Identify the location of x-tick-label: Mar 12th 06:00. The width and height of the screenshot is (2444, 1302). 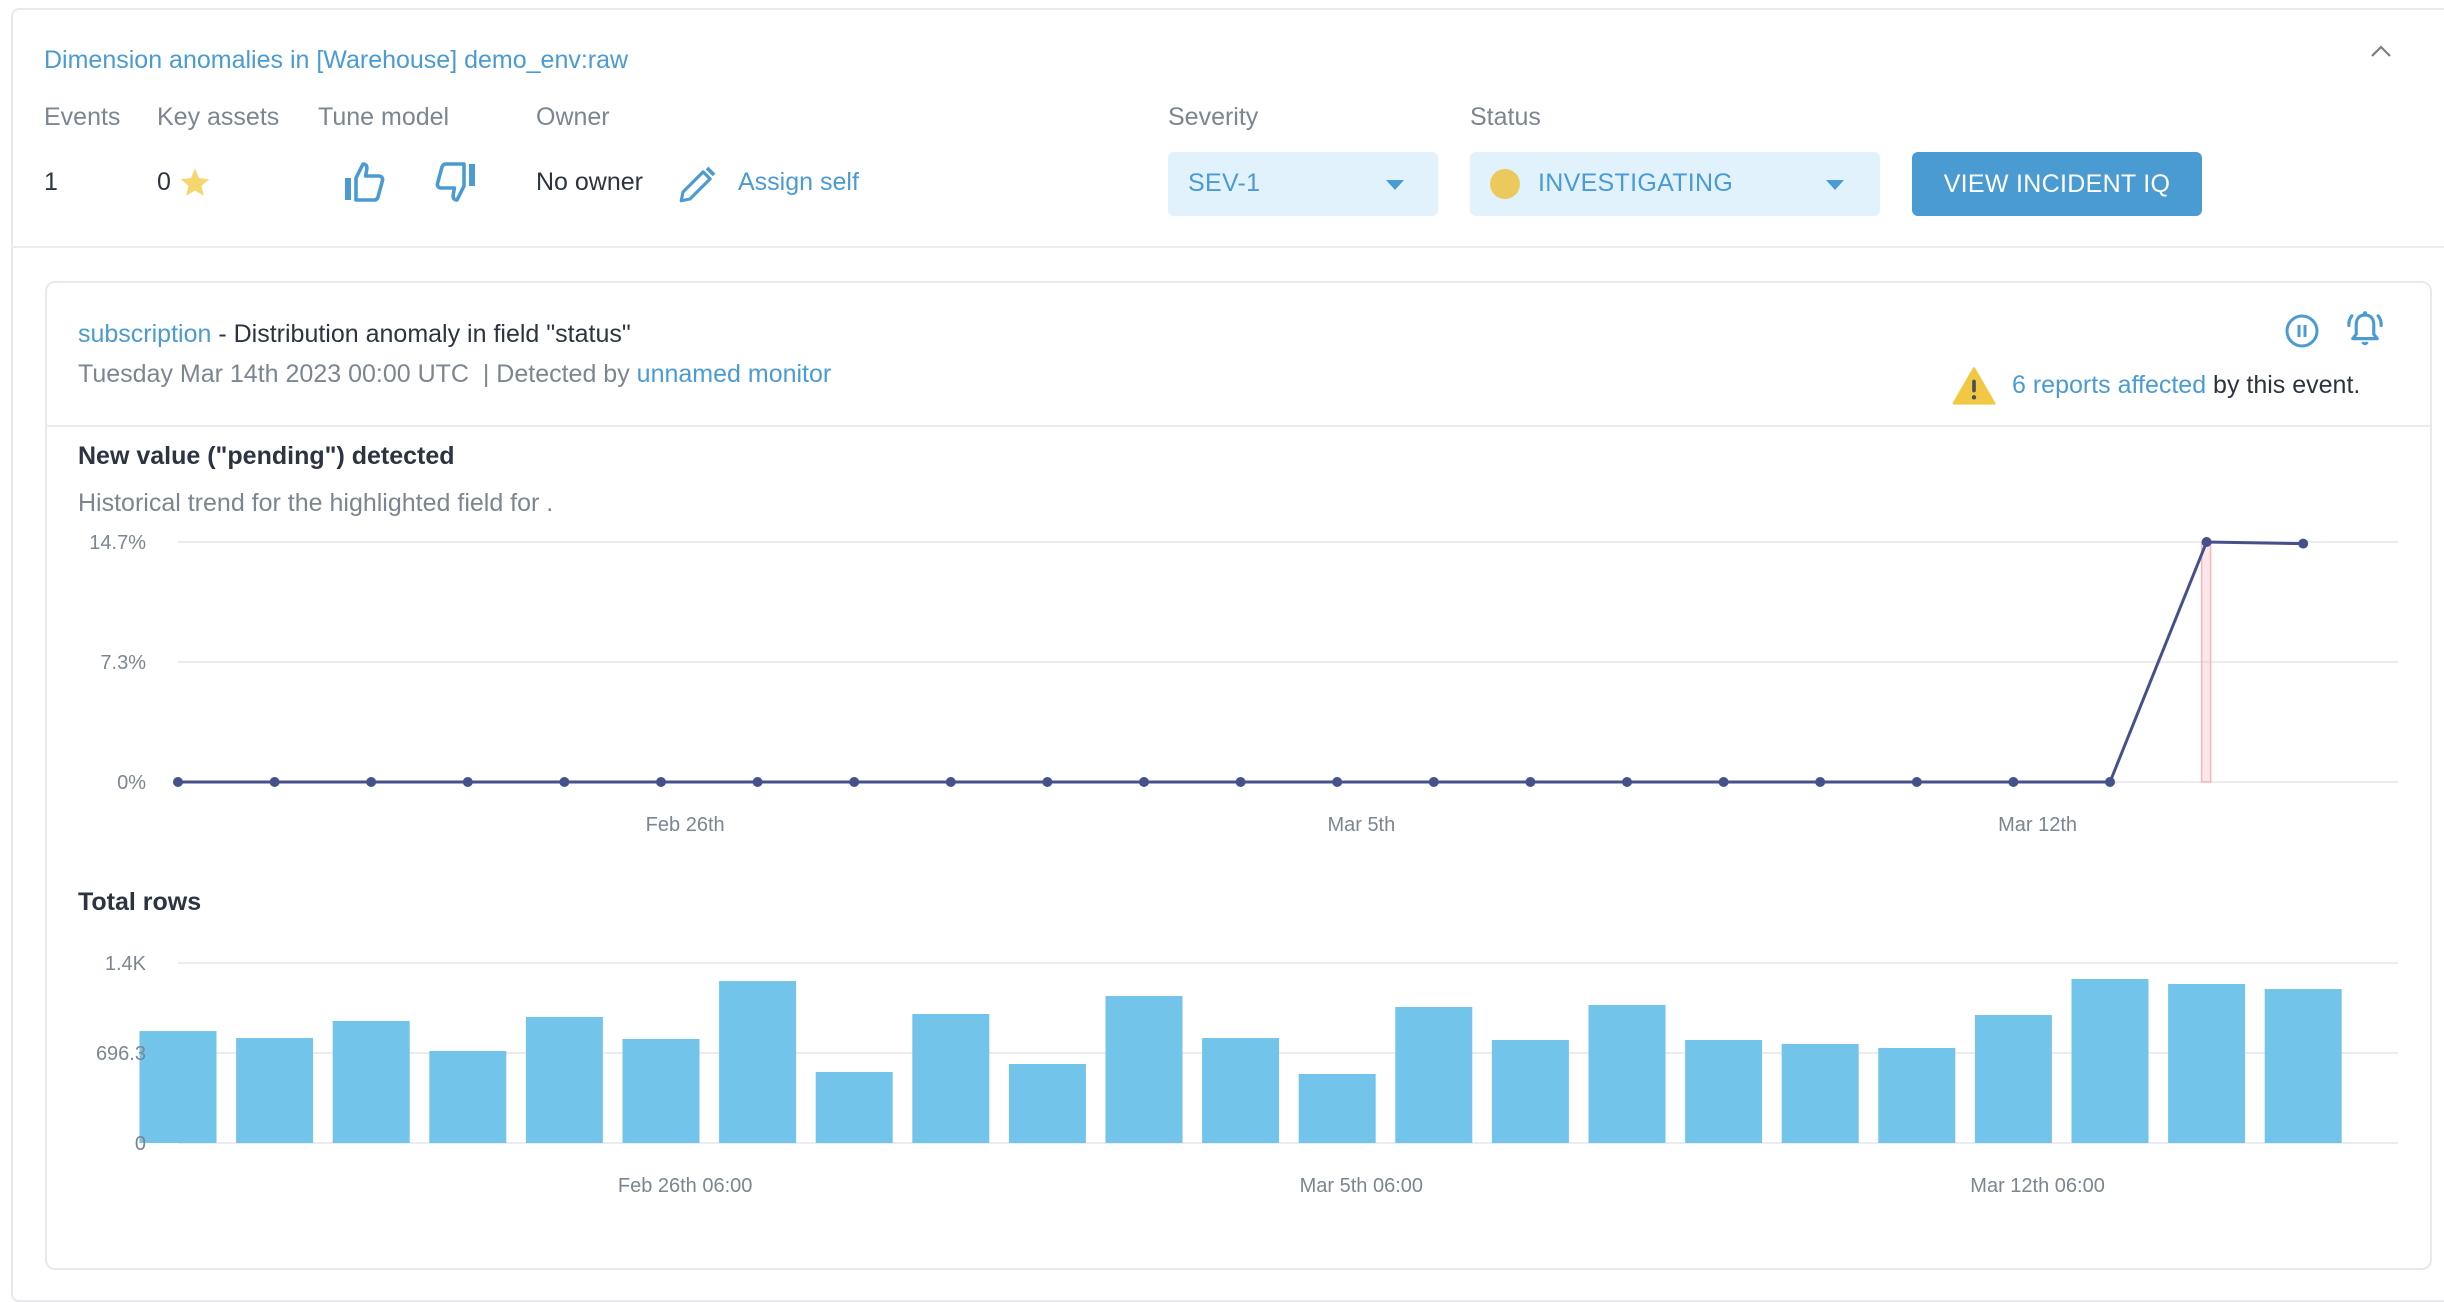
(2037, 1186).